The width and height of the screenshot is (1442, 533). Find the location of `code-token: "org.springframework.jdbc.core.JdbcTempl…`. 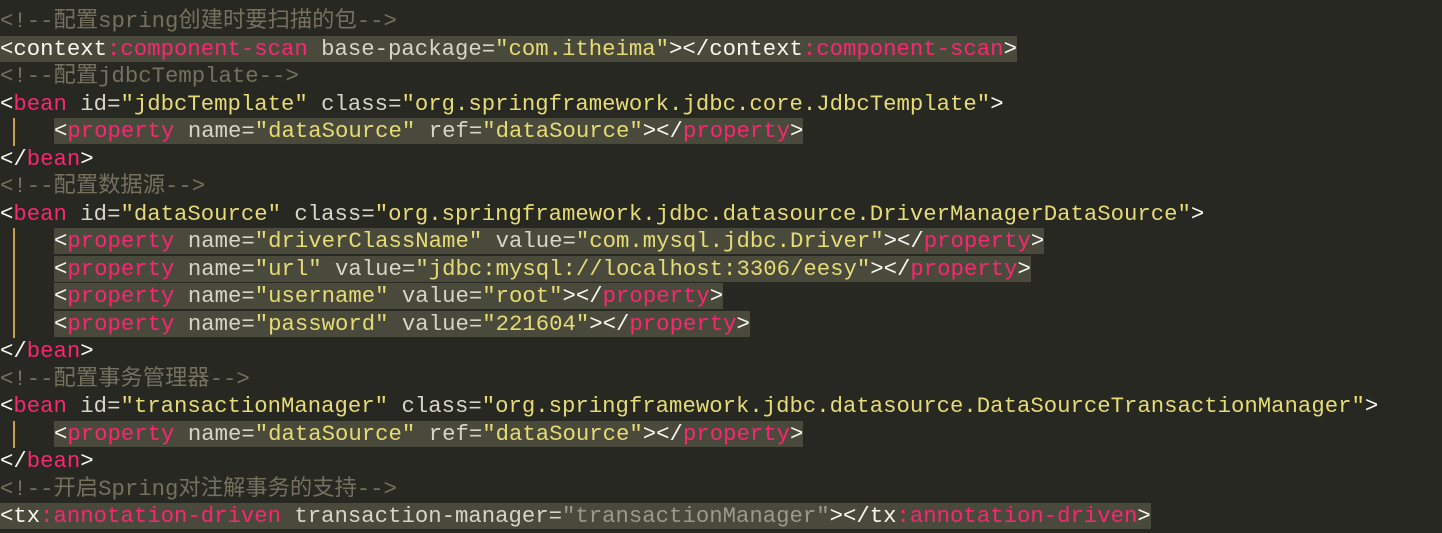

code-token: "org.springframework.jdbc.core.JdbcTempl… is located at coordinates (696, 103).